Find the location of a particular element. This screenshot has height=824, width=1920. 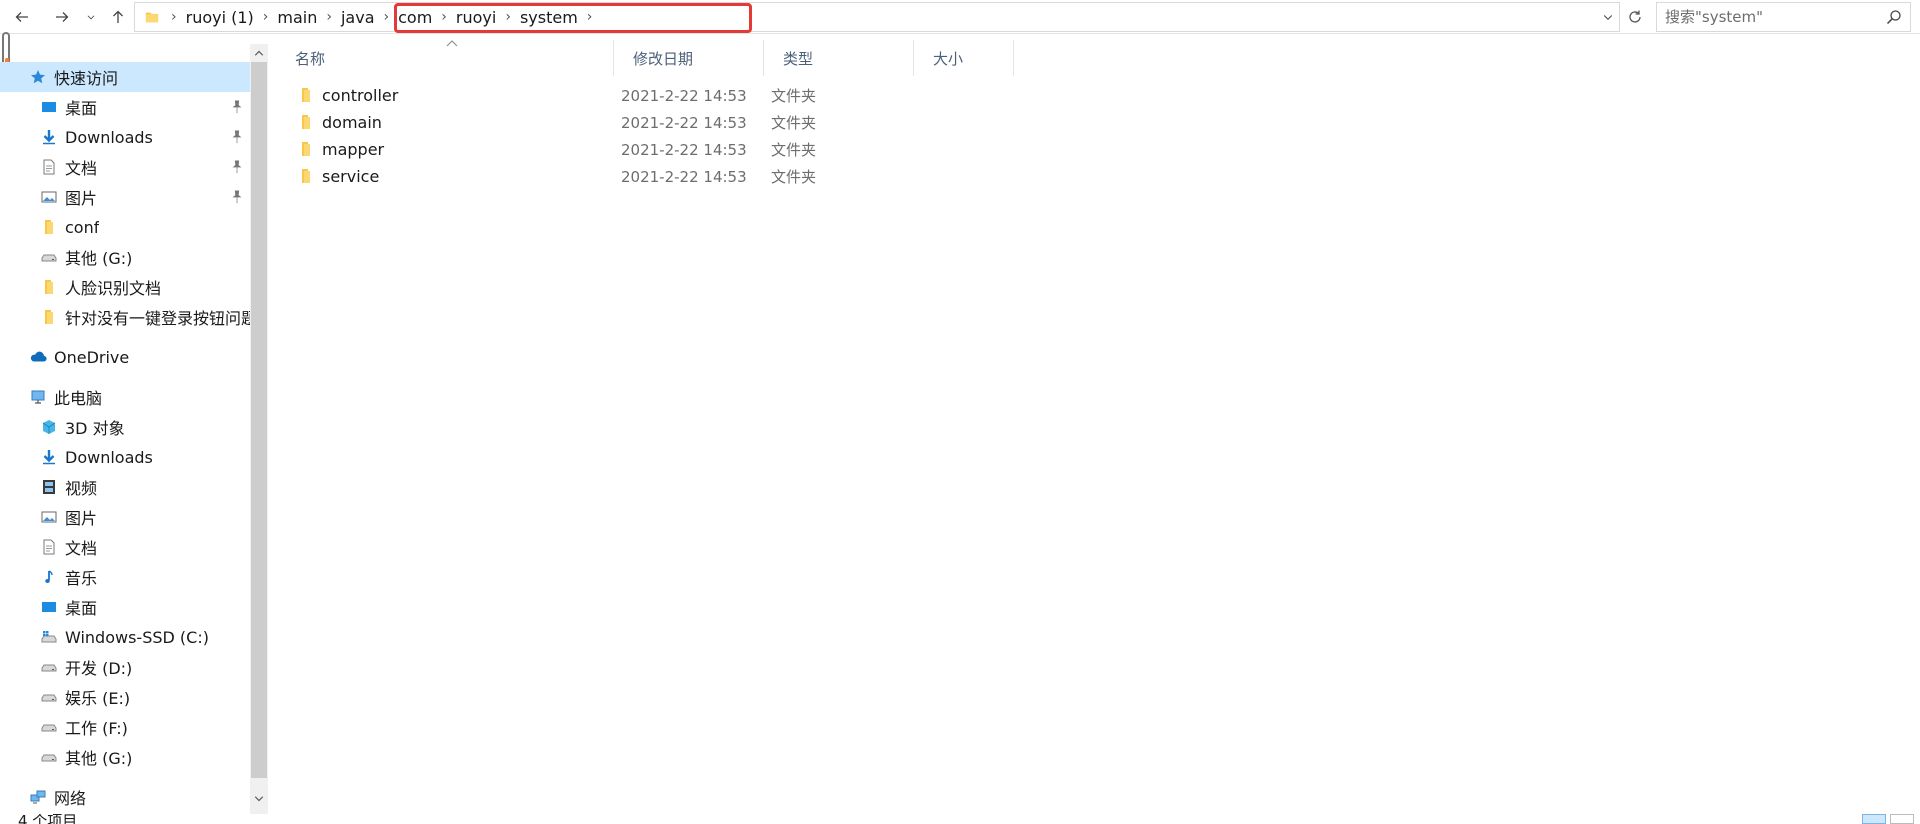

download-icon is located at coordinates (49, 137).